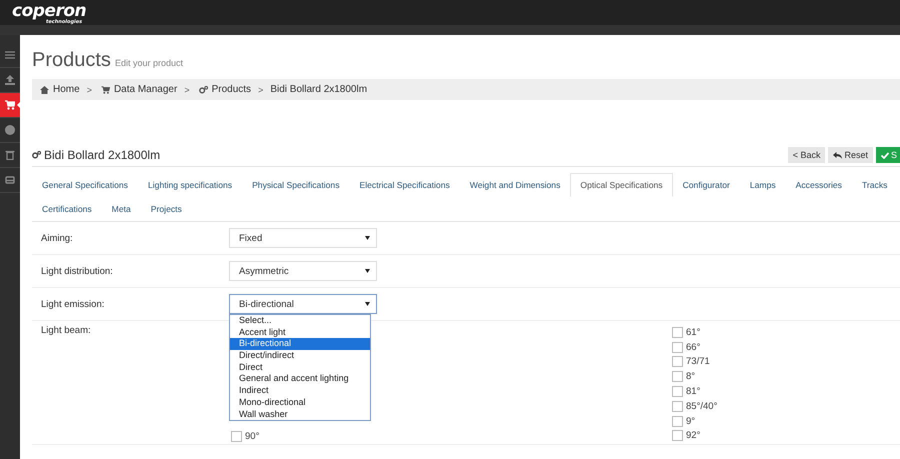  I want to click on dropdown-option: Indirect, so click(300, 391).